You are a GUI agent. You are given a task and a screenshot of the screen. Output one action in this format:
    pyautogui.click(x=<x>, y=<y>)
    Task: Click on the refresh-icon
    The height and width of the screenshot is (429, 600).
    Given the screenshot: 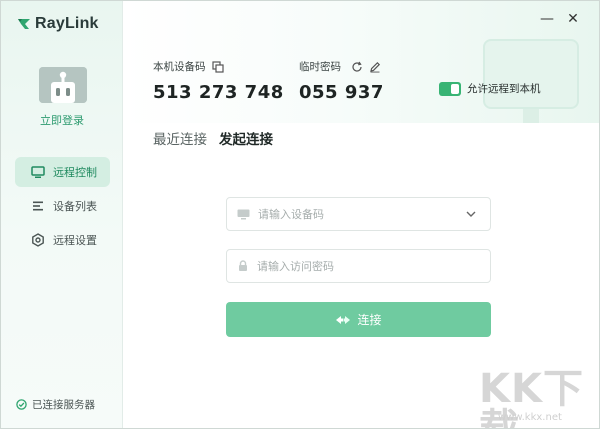 What is the action you would take?
    pyautogui.click(x=357, y=67)
    